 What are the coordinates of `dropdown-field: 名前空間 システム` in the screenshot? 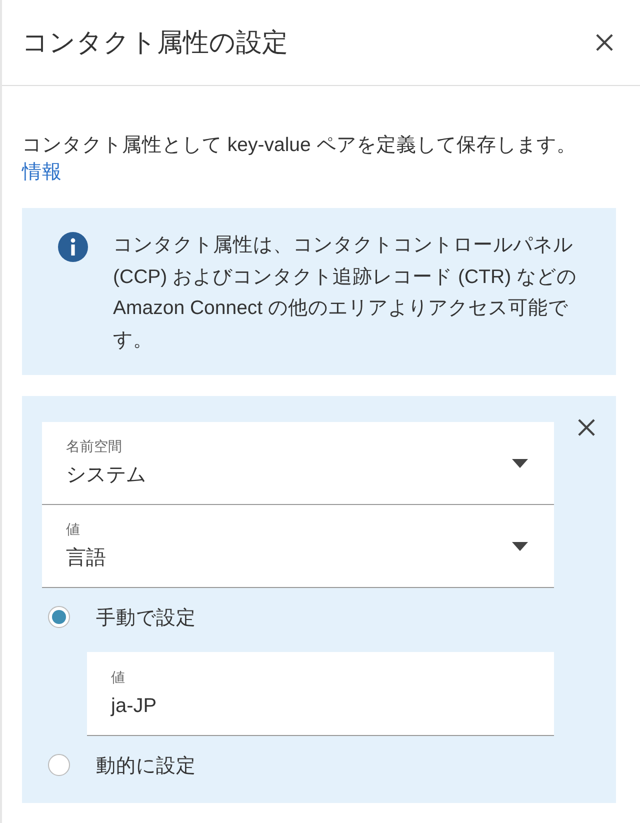 It's located at (298, 463).